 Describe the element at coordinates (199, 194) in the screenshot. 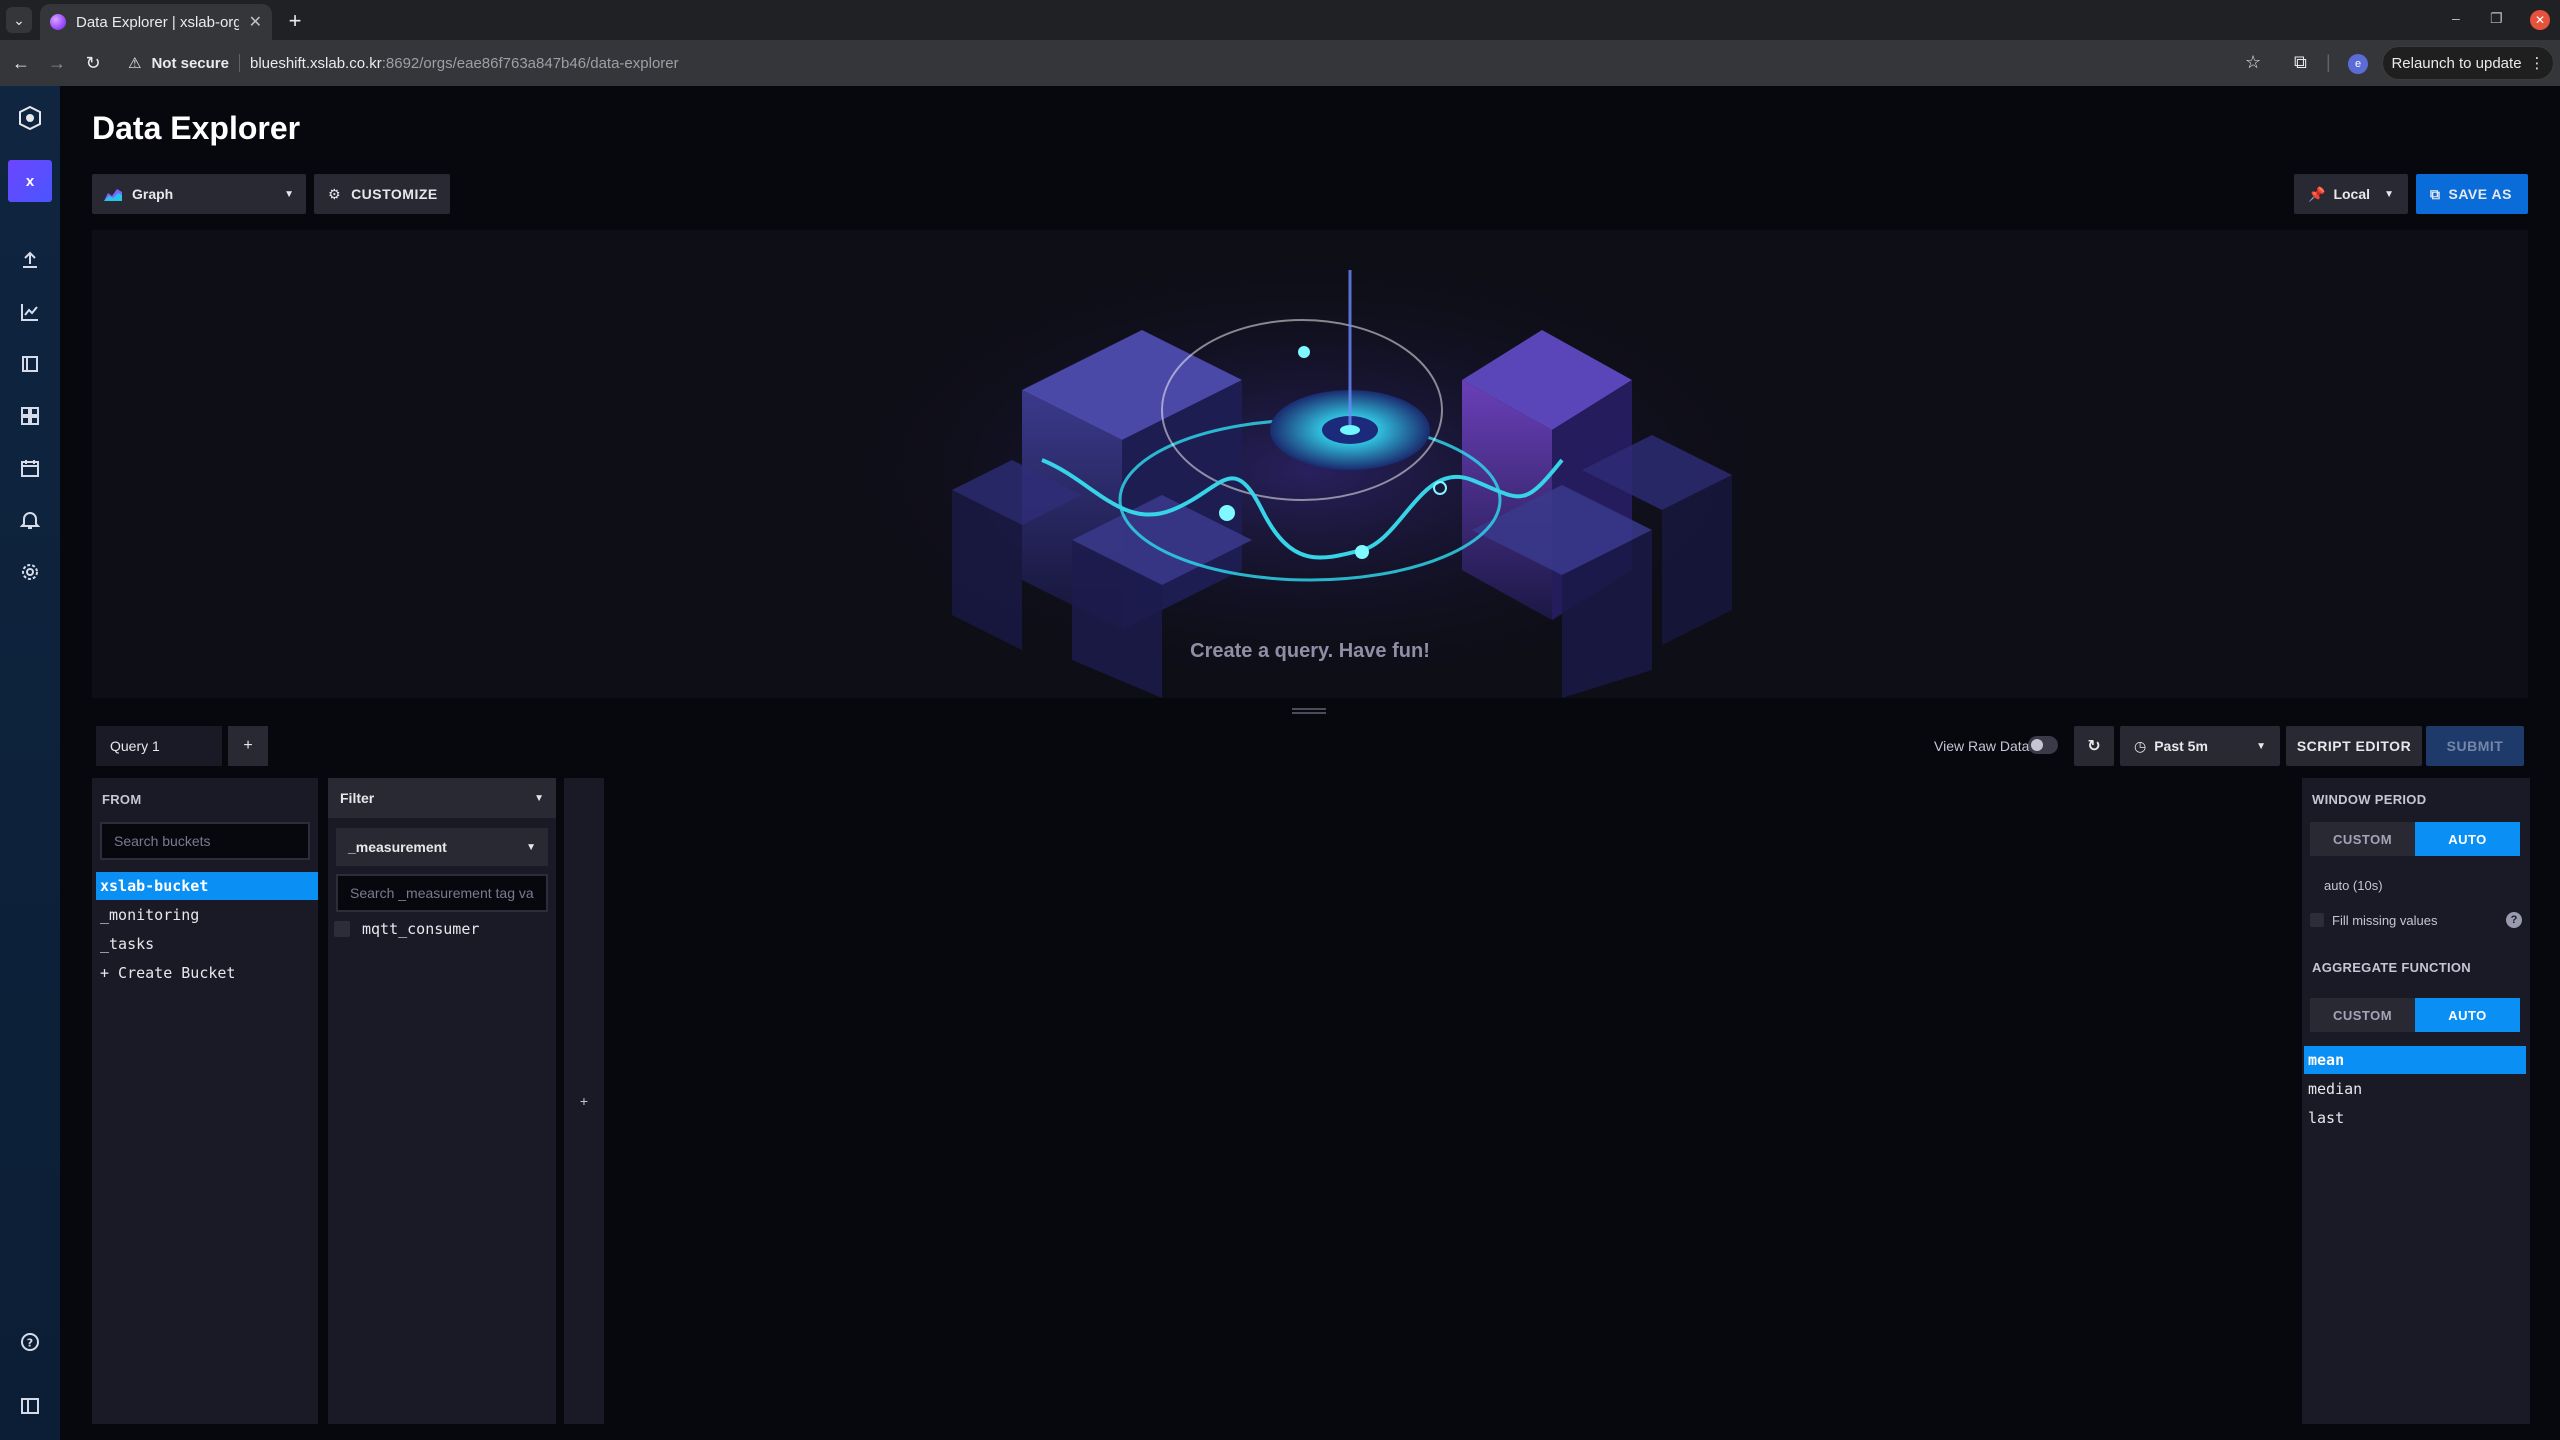

I see `visualization-type-dropdown: Graph ▼` at that location.